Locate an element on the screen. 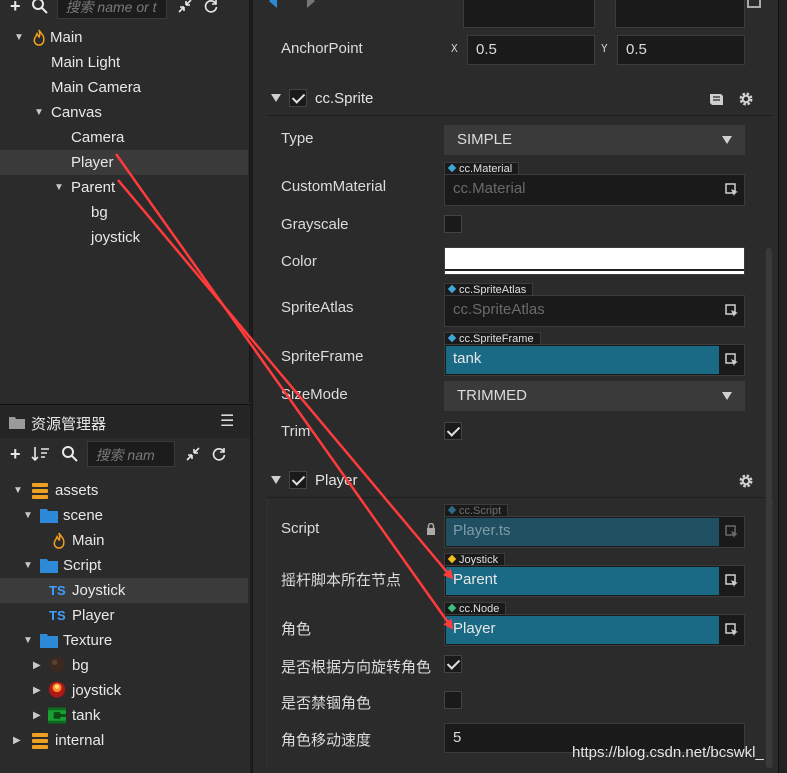 This screenshot has width=787, height=773. sprite-frame-field: tank is located at coordinates (594, 360).